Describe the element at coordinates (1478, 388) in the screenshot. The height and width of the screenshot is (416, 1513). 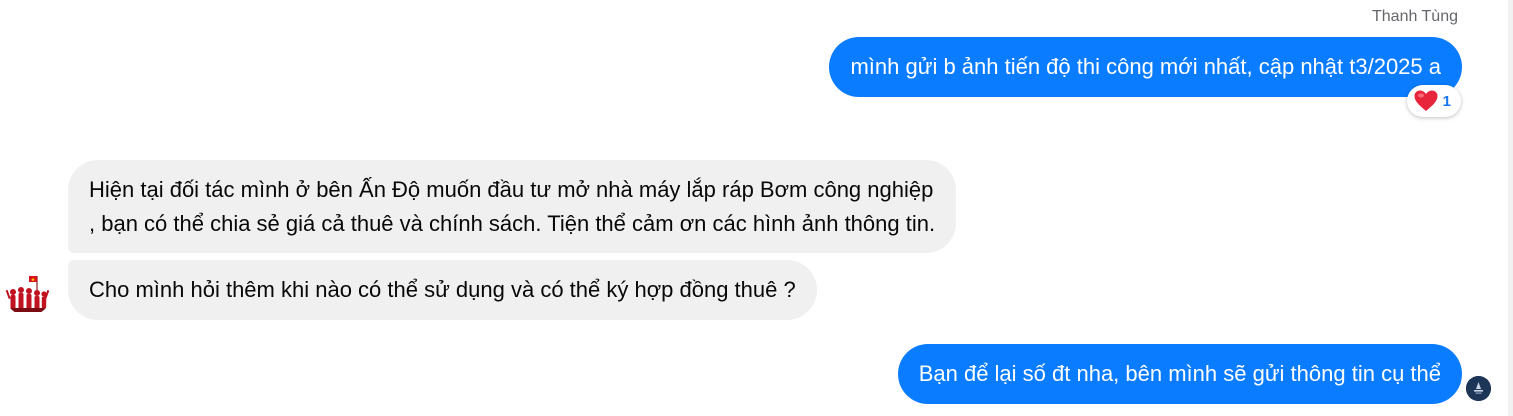
I see `seen-avatar-icon` at that location.